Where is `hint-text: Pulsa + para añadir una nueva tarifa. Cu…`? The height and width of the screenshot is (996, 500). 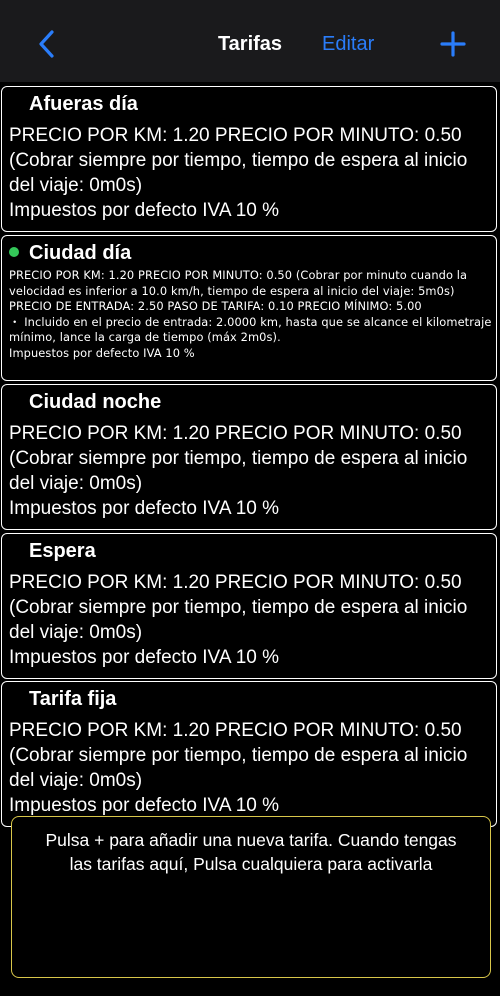 hint-text: Pulsa + para añadir una nueva tarifa. Cu… is located at coordinates (251, 852).